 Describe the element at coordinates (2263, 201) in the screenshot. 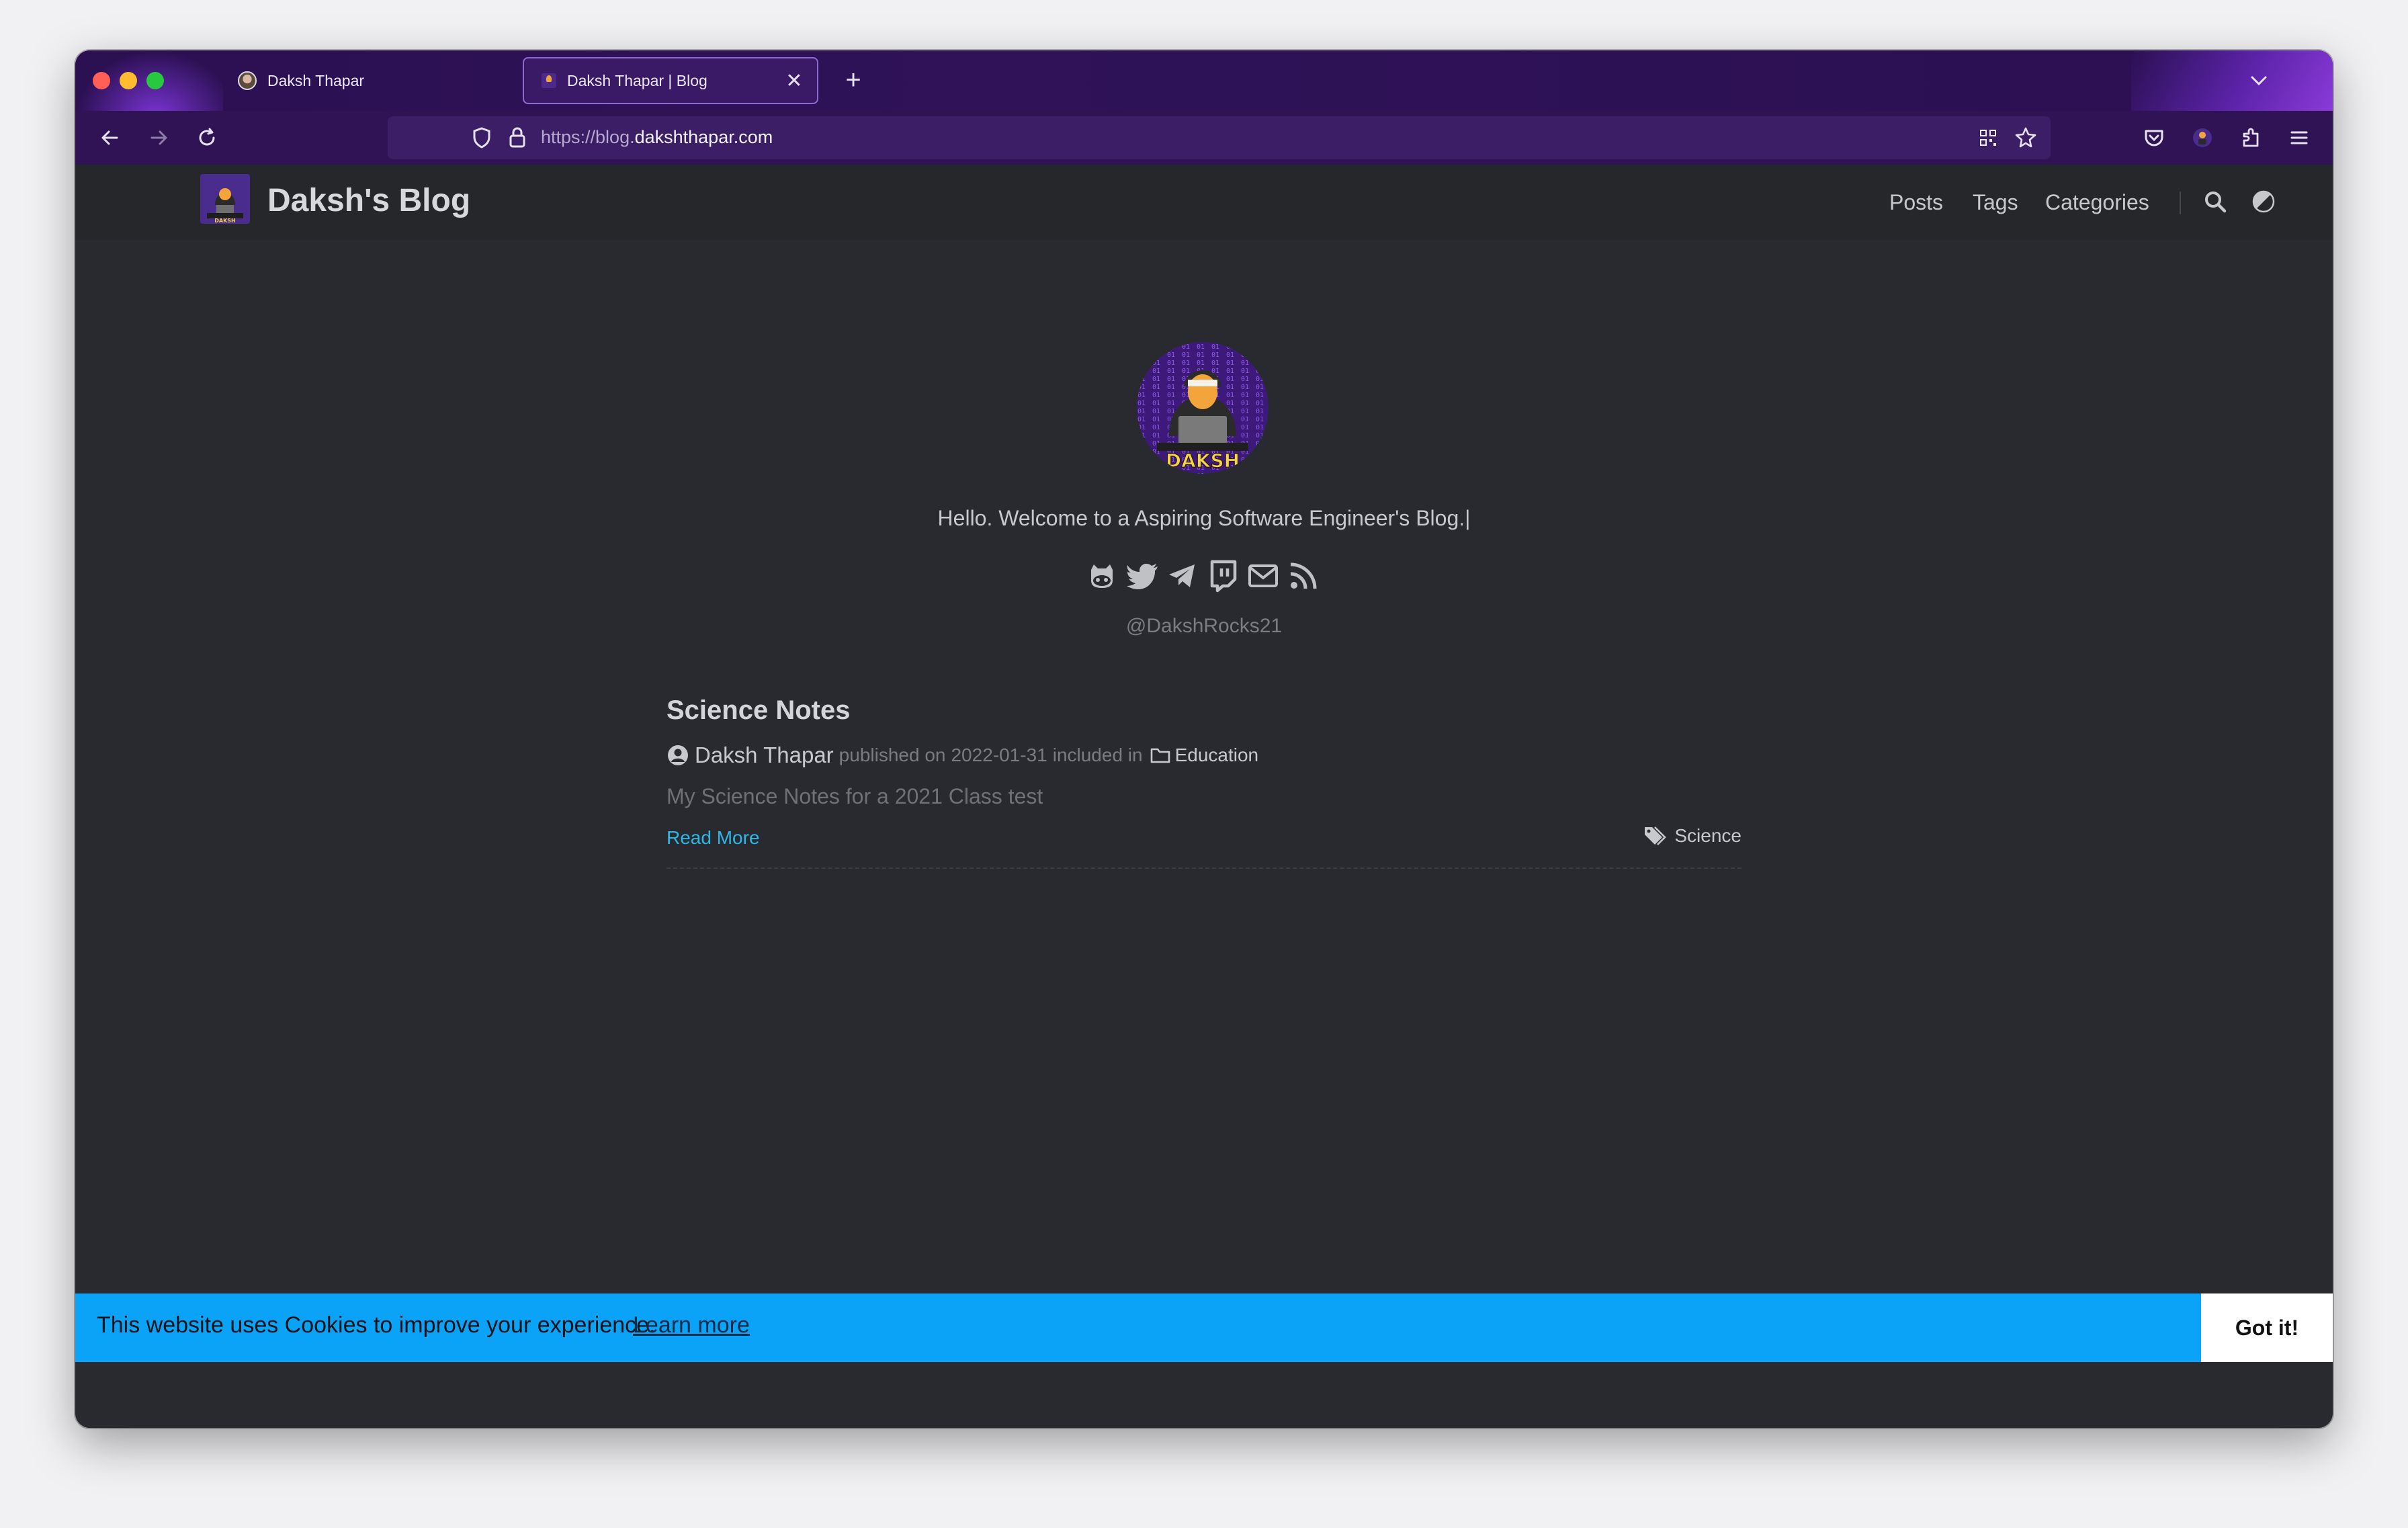

I see `theme-toggle-icon` at that location.